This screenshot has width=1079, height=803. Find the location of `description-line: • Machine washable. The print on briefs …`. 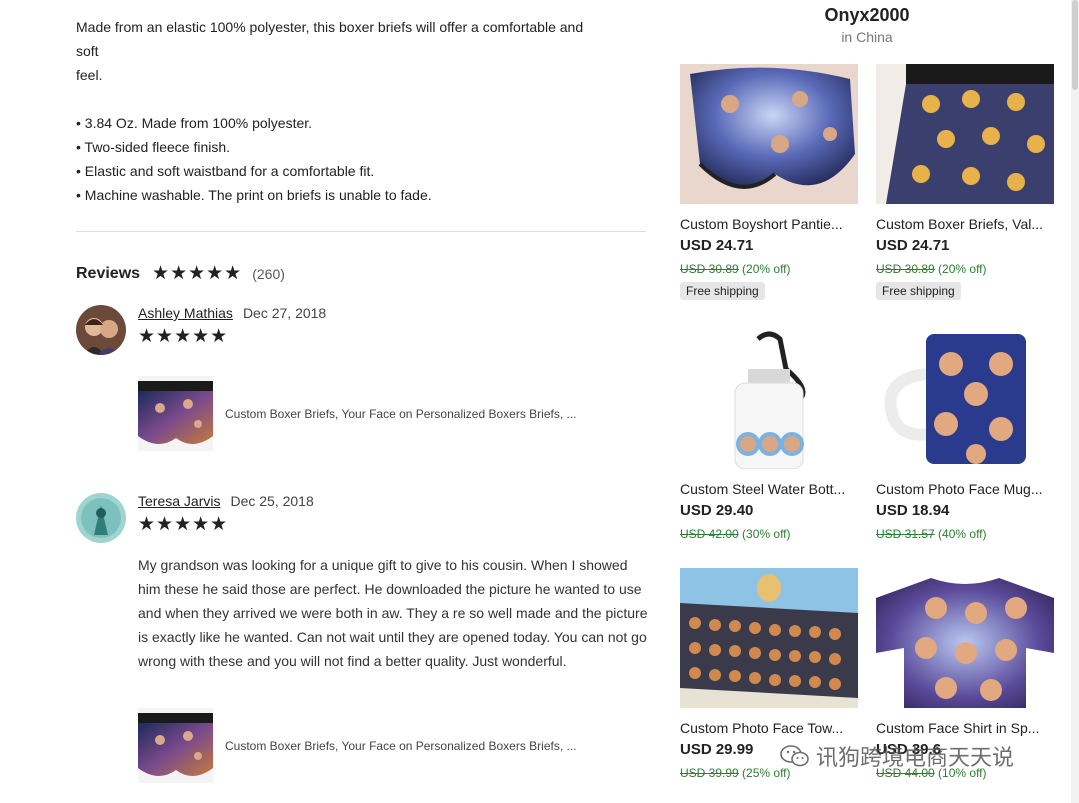

description-line: • Machine washable. The print on briefs … is located at coordinates (254, 195).